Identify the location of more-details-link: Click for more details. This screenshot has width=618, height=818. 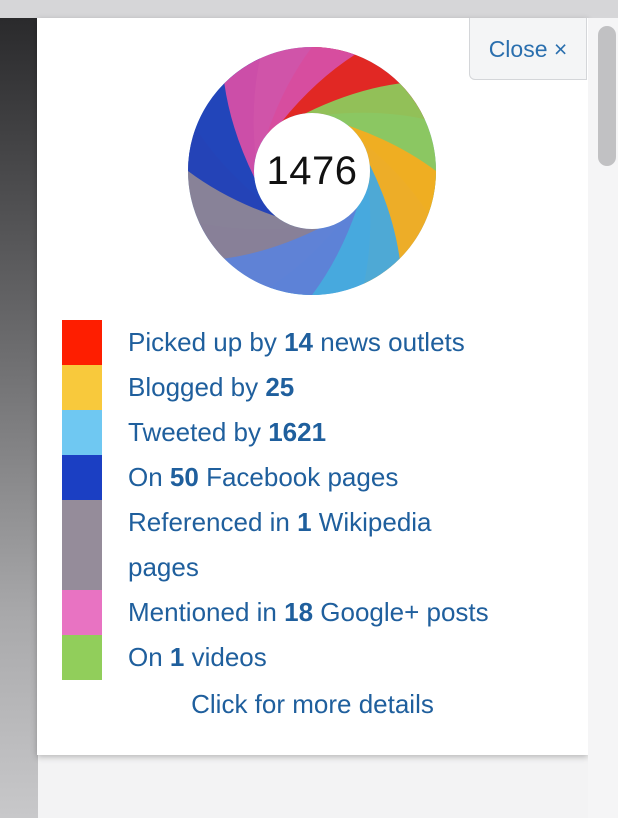
(312, 704).